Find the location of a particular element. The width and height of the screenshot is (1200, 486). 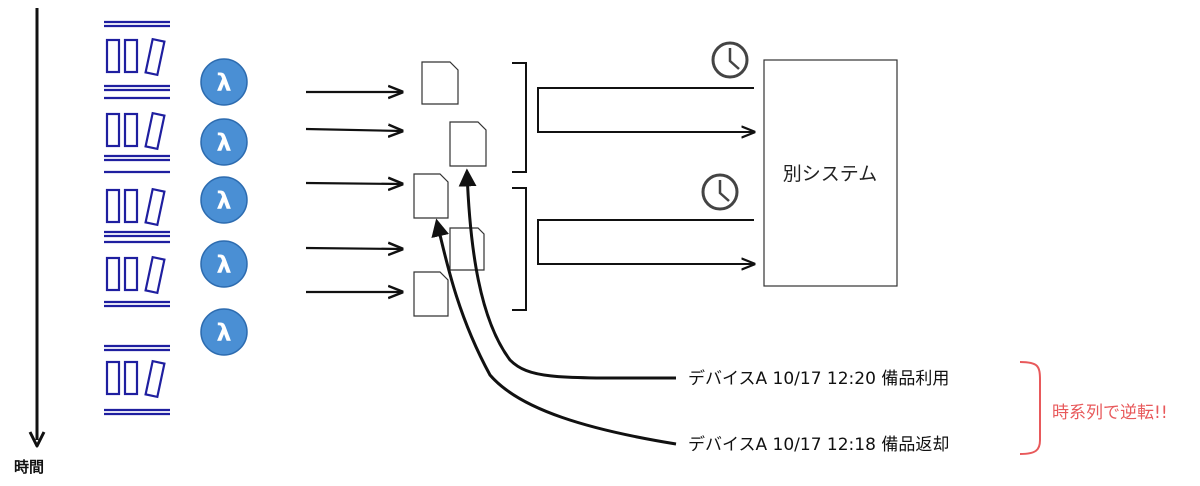

time-axis-label: 時間 is located at coordinates (29, 467).